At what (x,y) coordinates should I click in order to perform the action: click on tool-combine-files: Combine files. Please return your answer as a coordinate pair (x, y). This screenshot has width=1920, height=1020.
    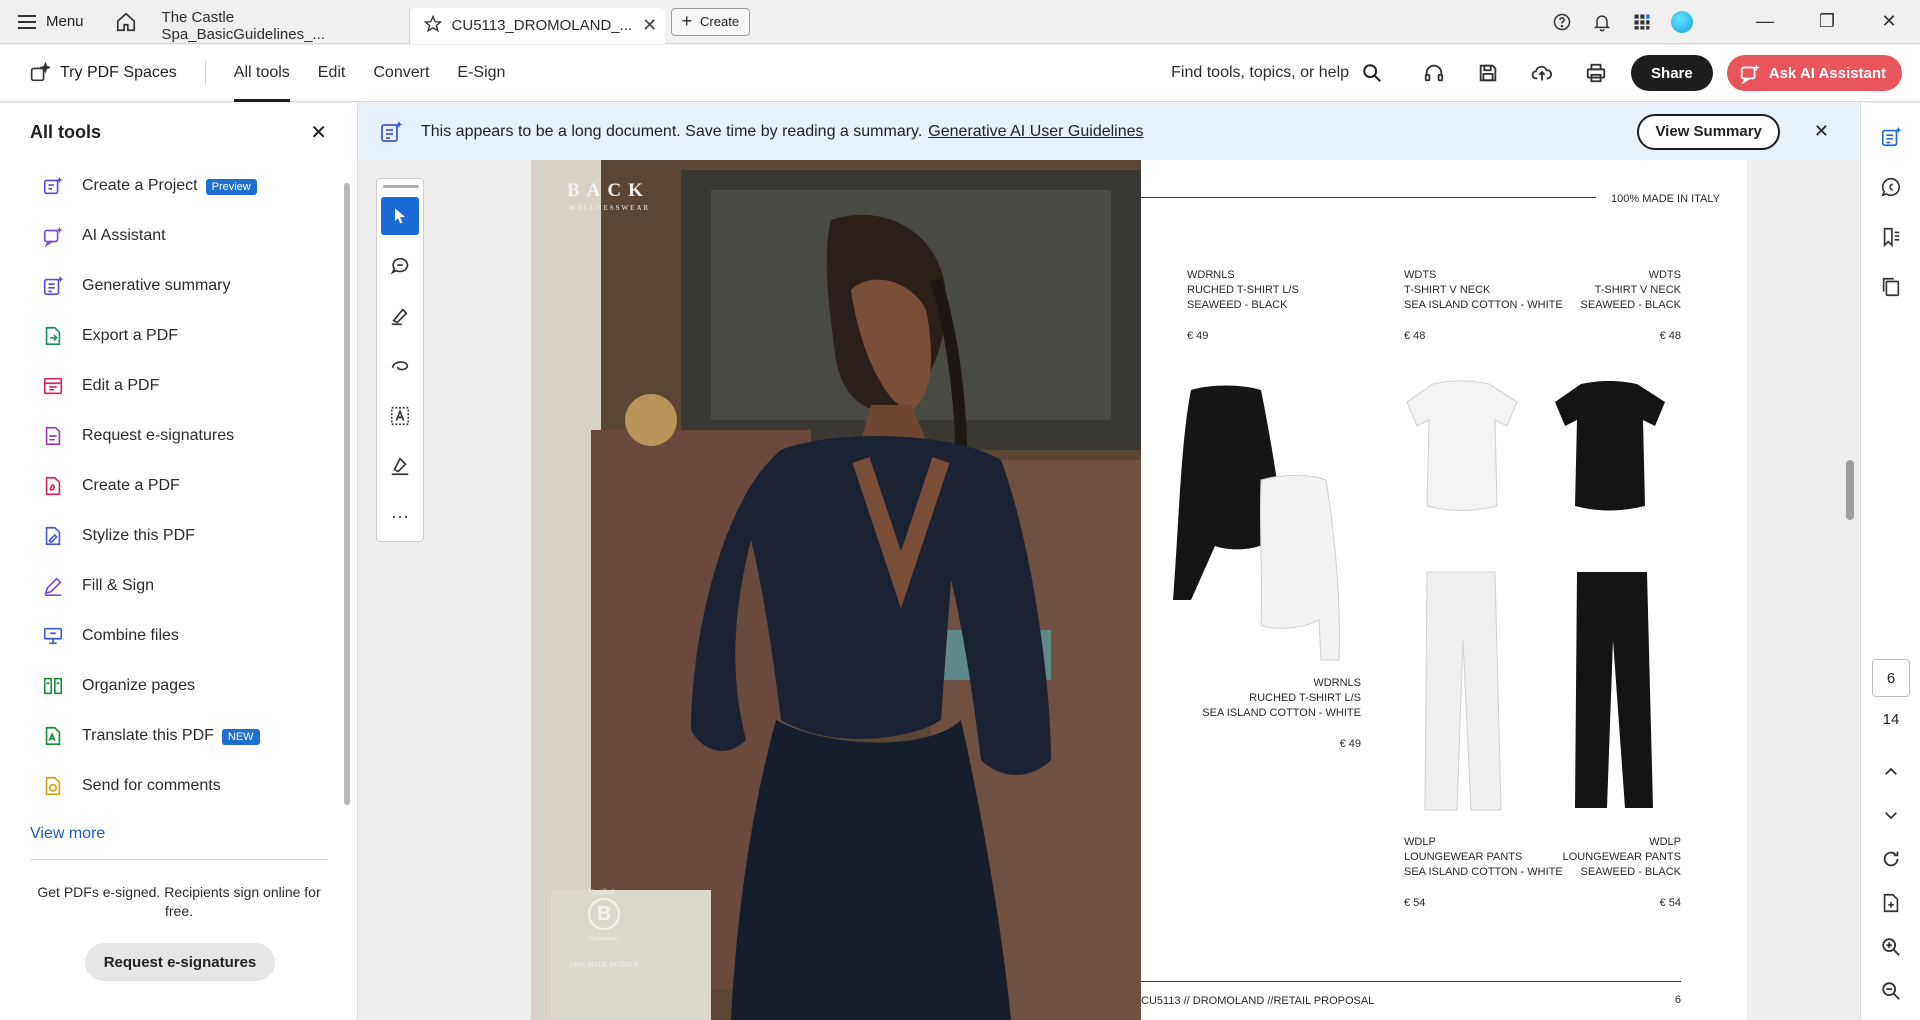
    Looking at the image, I should click on (170, 636).